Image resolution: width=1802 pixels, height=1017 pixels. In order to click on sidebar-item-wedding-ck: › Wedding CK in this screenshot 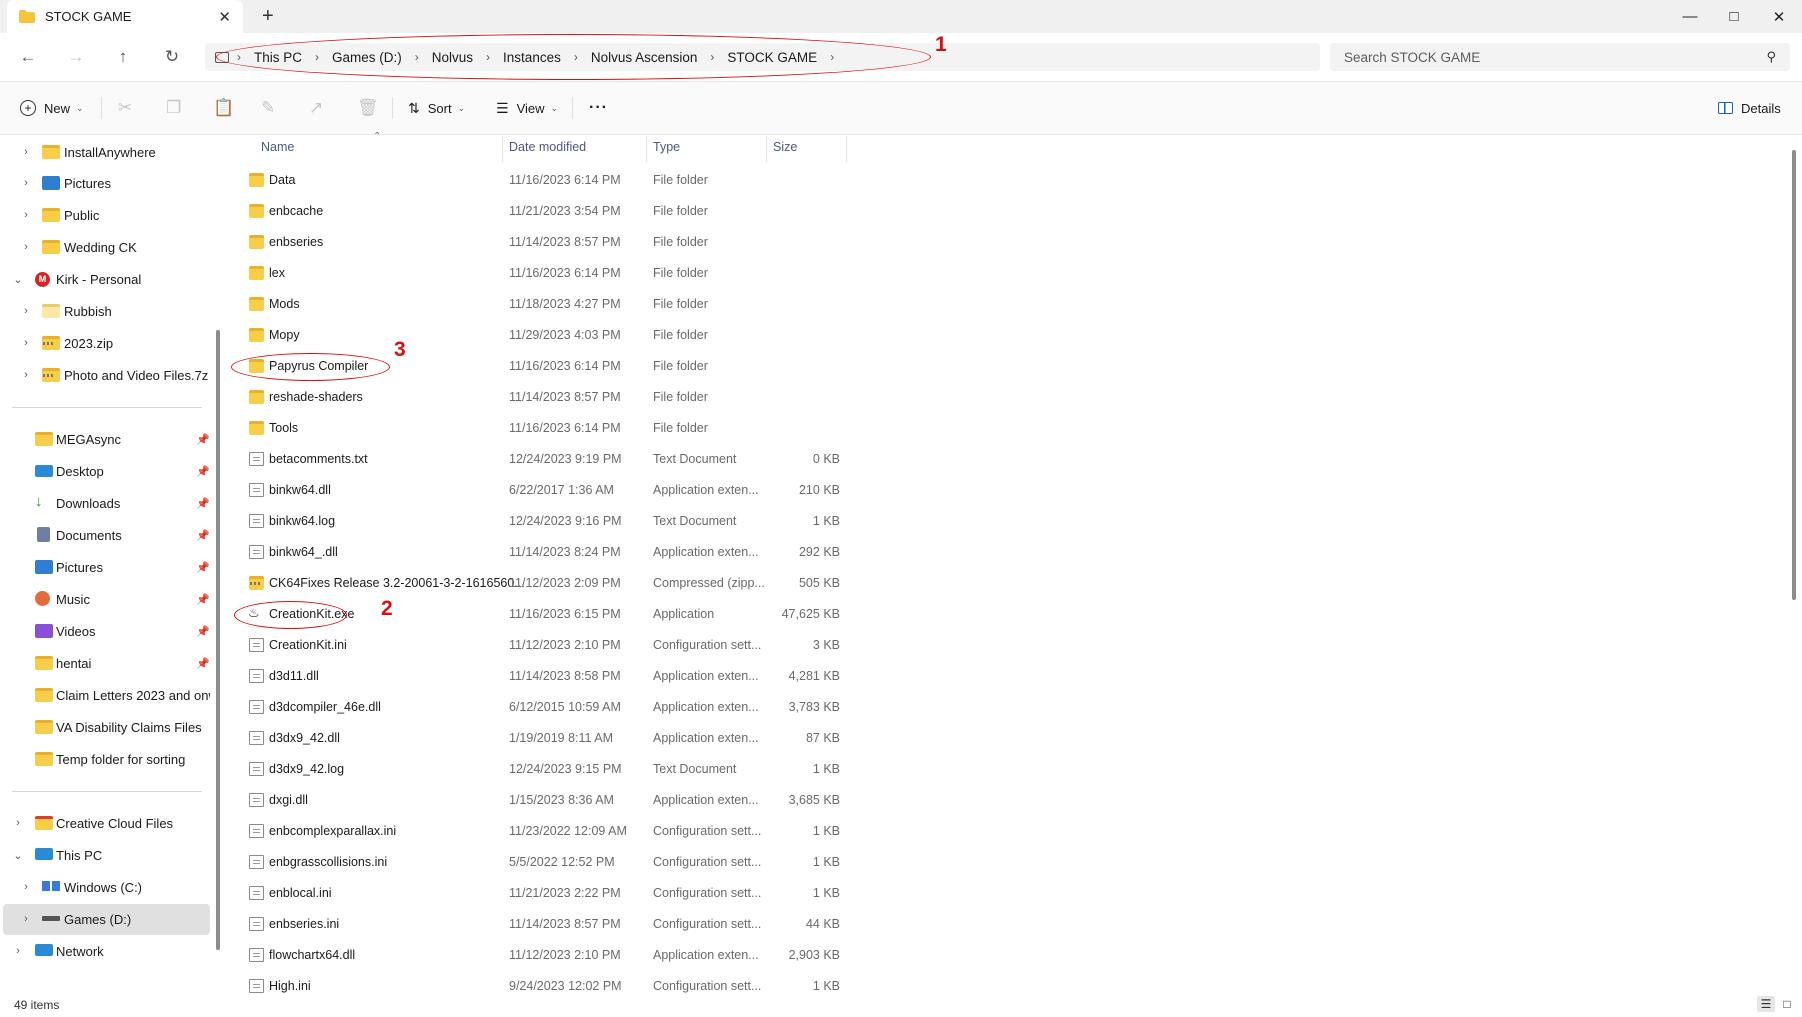, I will do `click(105, 247)`.